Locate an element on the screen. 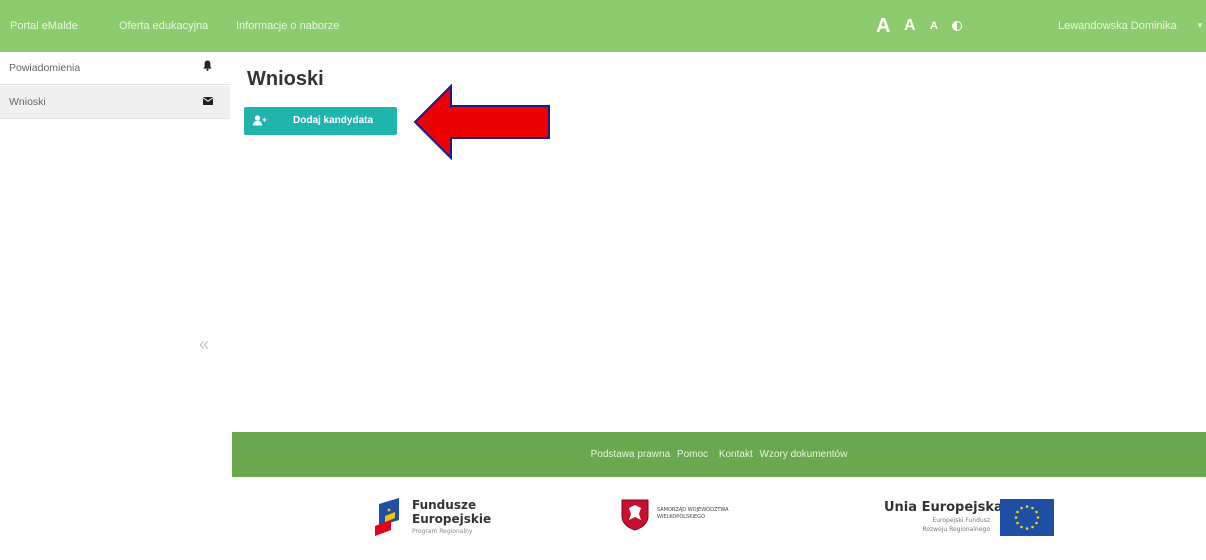 The image size is (1206, 560). user-menu: Lewandowska Dominika is located at coordinates (1117, 26).